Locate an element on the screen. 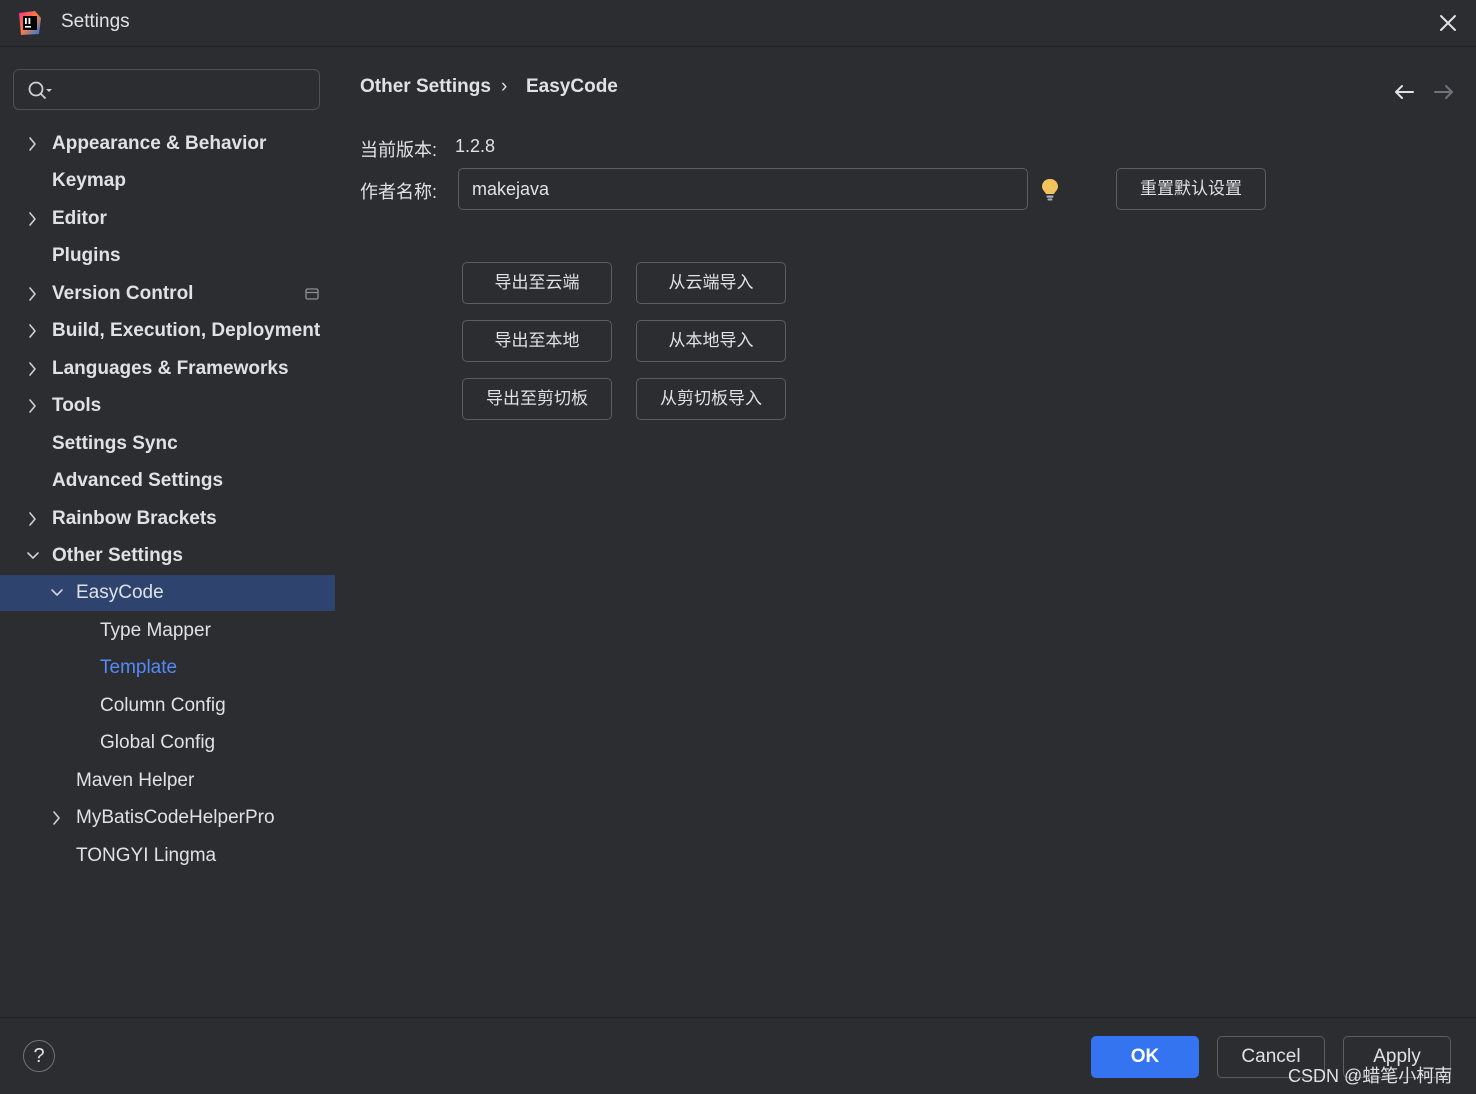 This screenshot has height=1094, width=1476. search-box is located at coordinates (166, 89).